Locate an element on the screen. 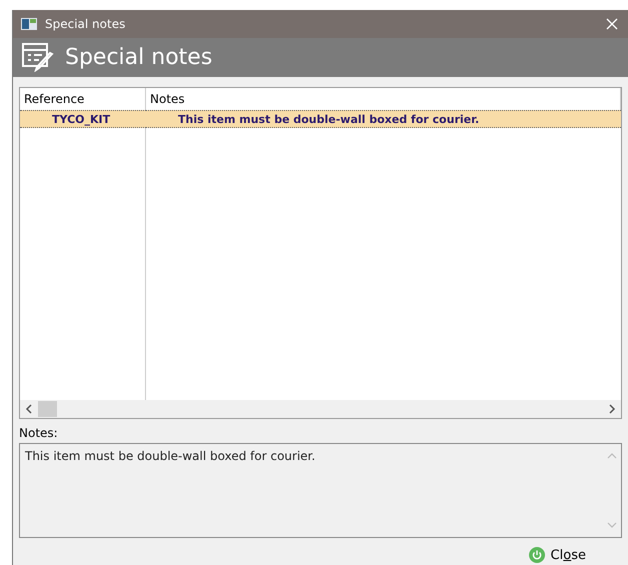 This screenshot has height=565, width=628. scroll-up-icon is located at coordinates (612, 456).